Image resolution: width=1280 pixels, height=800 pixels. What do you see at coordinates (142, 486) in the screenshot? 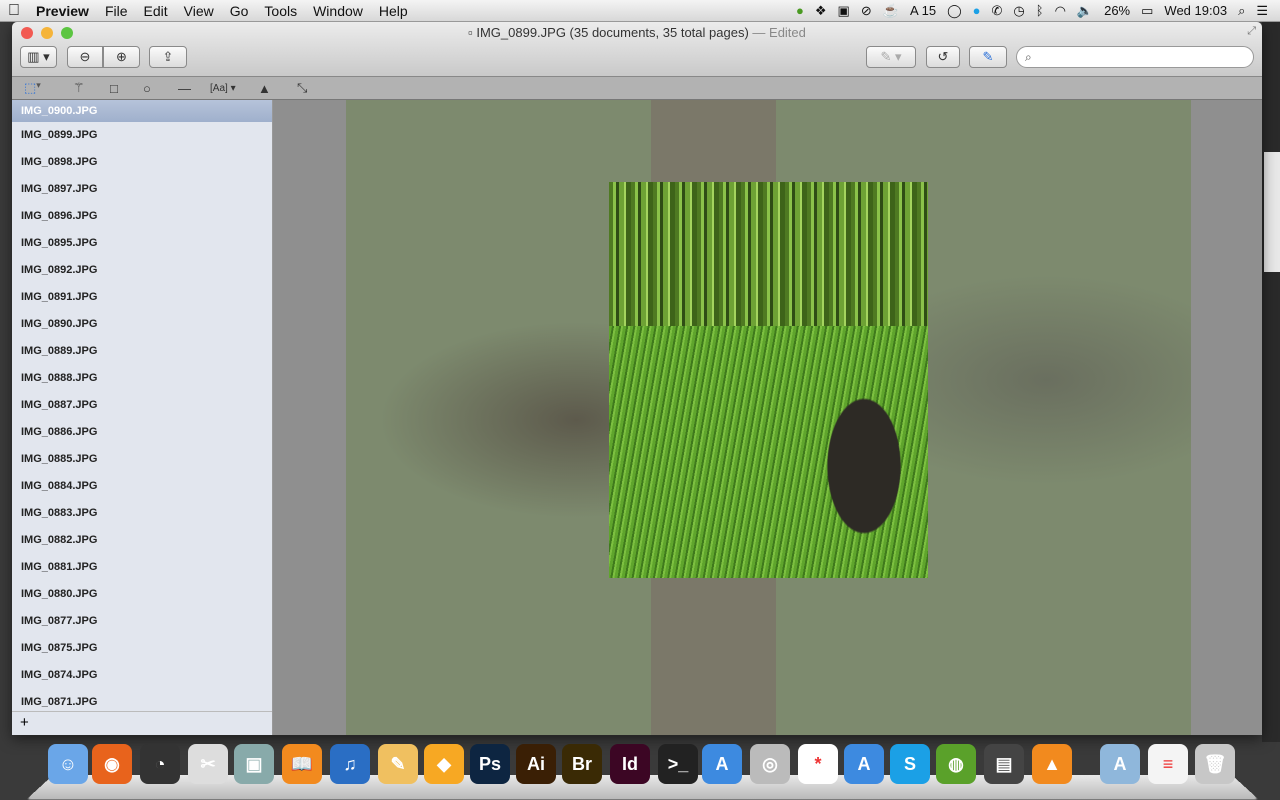
I see `sidebar-item: IMG_0884.JPG` at bounding box center [142, 486].